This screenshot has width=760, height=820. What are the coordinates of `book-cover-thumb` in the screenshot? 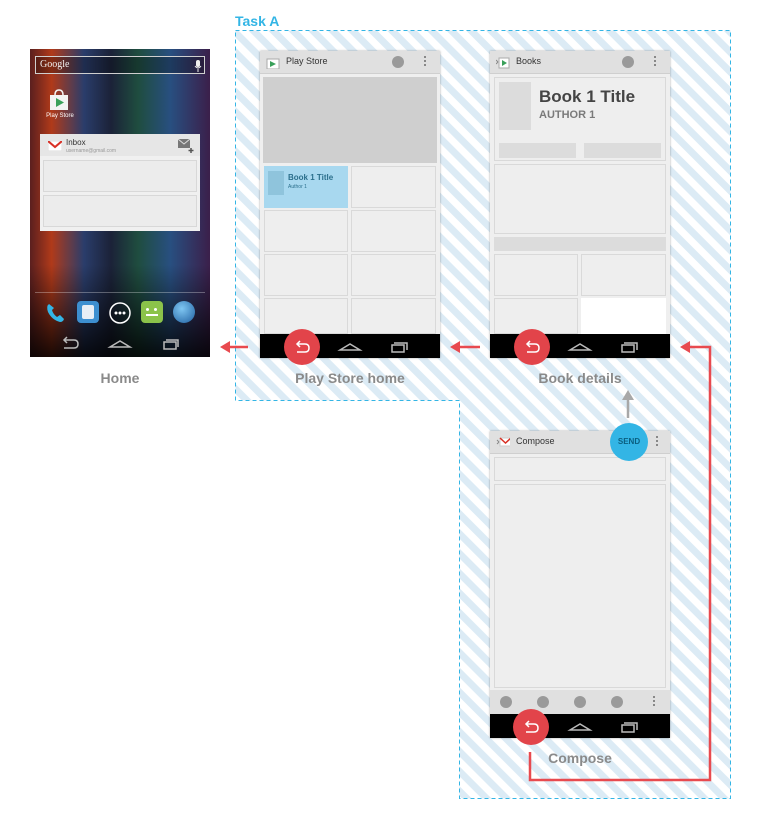 It's located at (276, 183).